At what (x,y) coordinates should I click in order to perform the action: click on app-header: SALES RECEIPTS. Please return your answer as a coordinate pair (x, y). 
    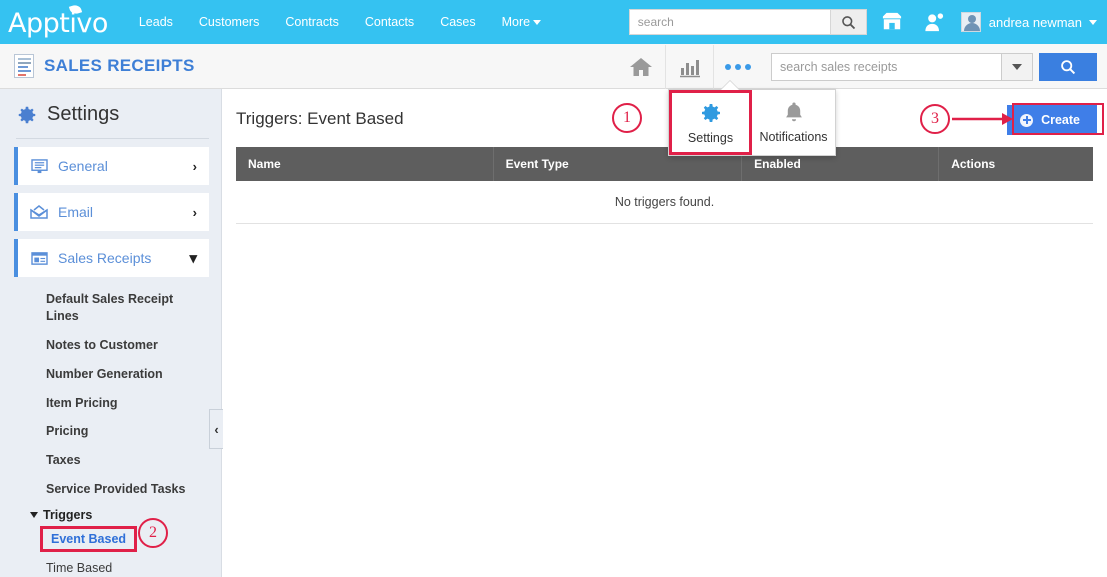
    Looking at the image, I should click on (553, 66).